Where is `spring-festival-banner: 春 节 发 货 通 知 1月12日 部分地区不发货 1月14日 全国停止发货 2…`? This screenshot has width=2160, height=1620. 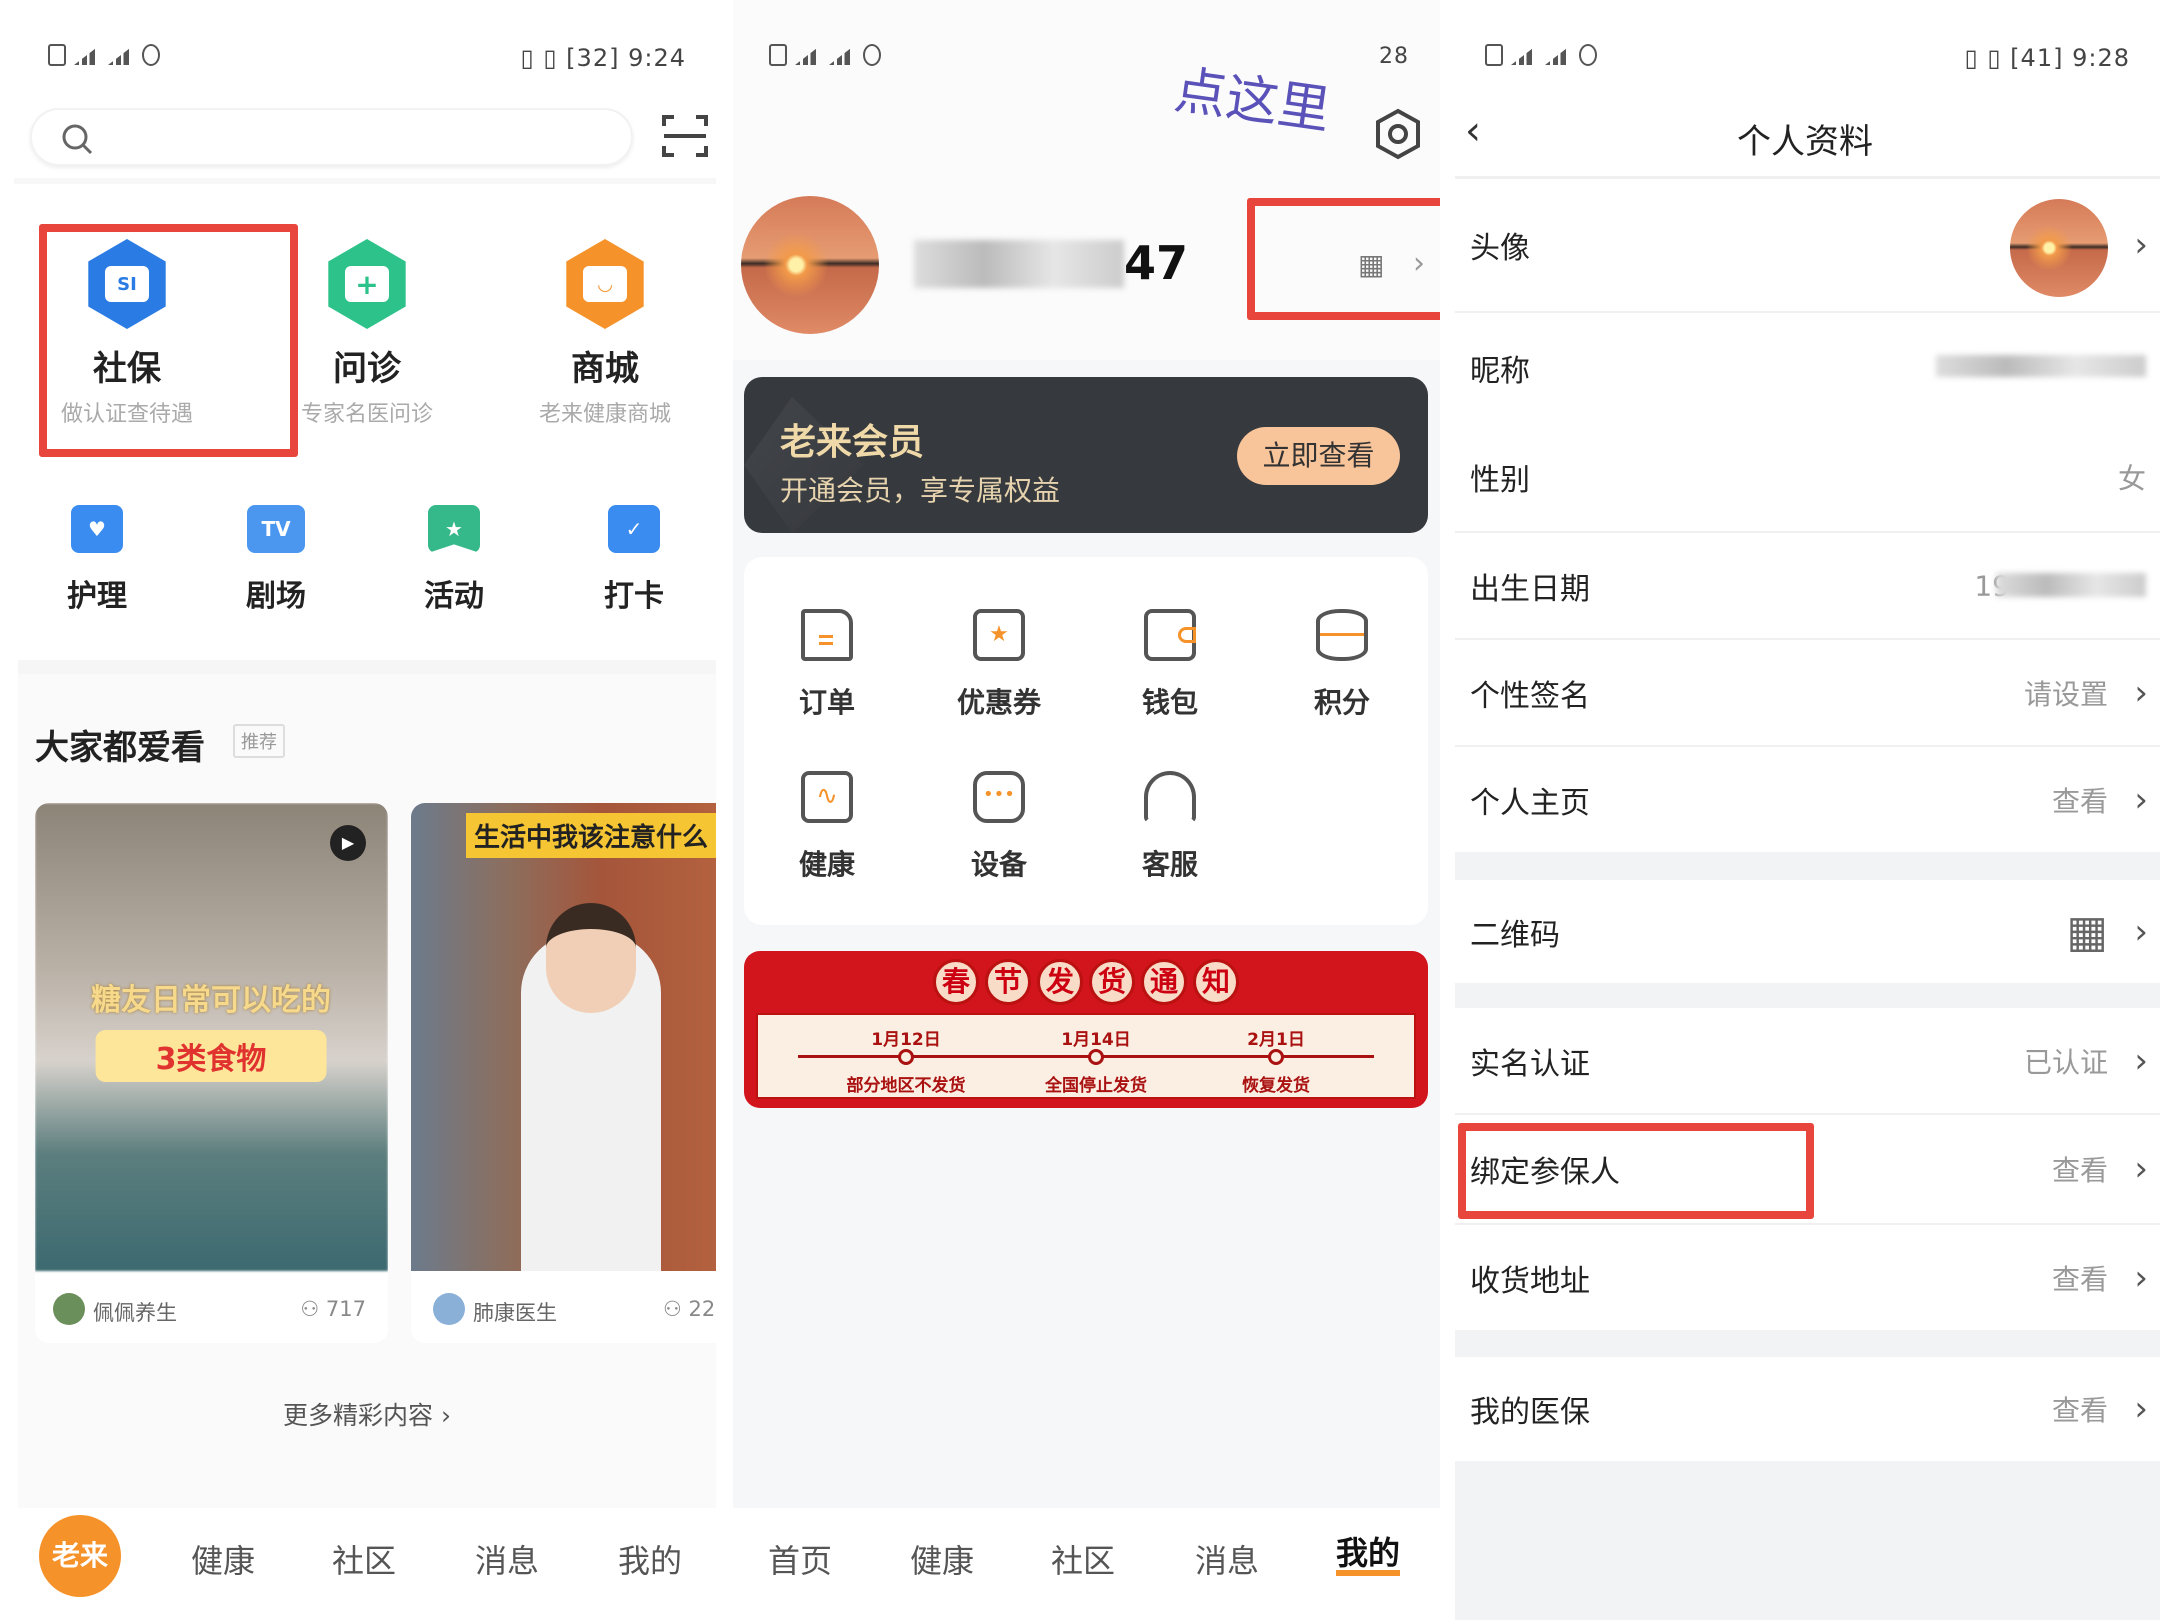
spring-festival-banner: 春 节 发 货 通 知 1月12日 部分地区不发货 1月14日 全国停止发货 2… is located at coordinates (1086, 1029).